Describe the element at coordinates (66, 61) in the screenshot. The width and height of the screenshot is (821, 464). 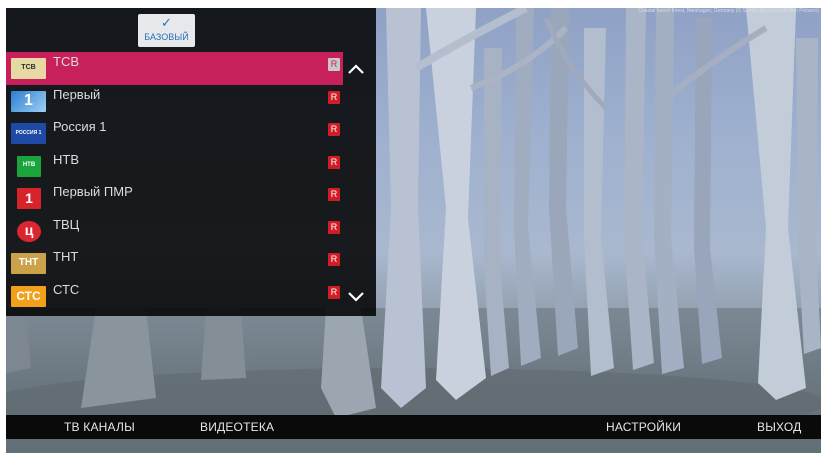
I see `channel-name: ТСВ` at that location.